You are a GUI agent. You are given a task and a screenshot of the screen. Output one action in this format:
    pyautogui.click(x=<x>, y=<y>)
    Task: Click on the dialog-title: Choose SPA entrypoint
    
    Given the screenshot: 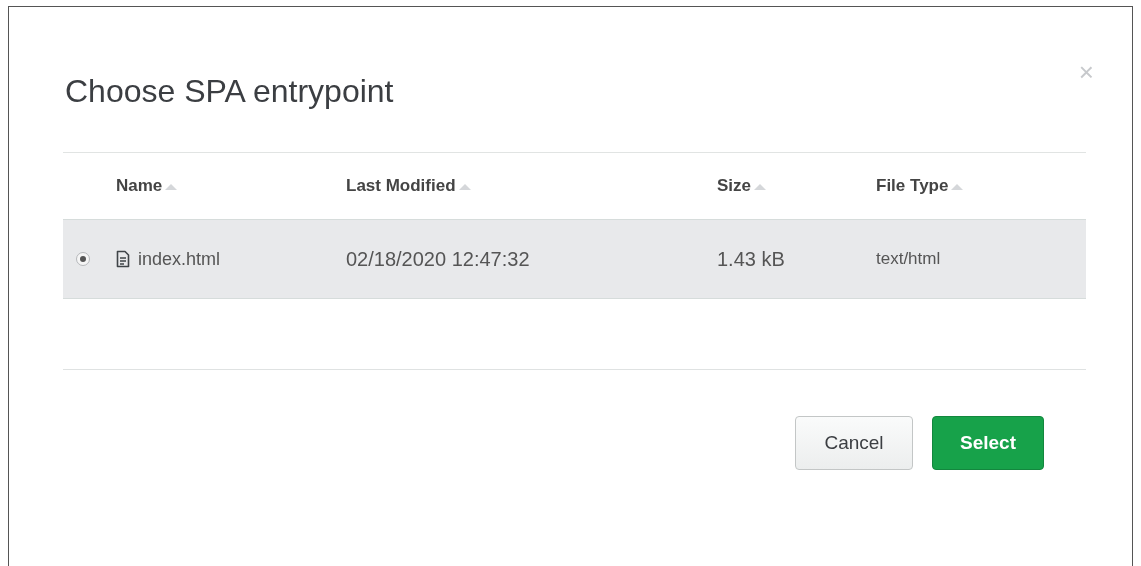 What is the action you would take?
    pyautogui.click(x=229, y=91)
    